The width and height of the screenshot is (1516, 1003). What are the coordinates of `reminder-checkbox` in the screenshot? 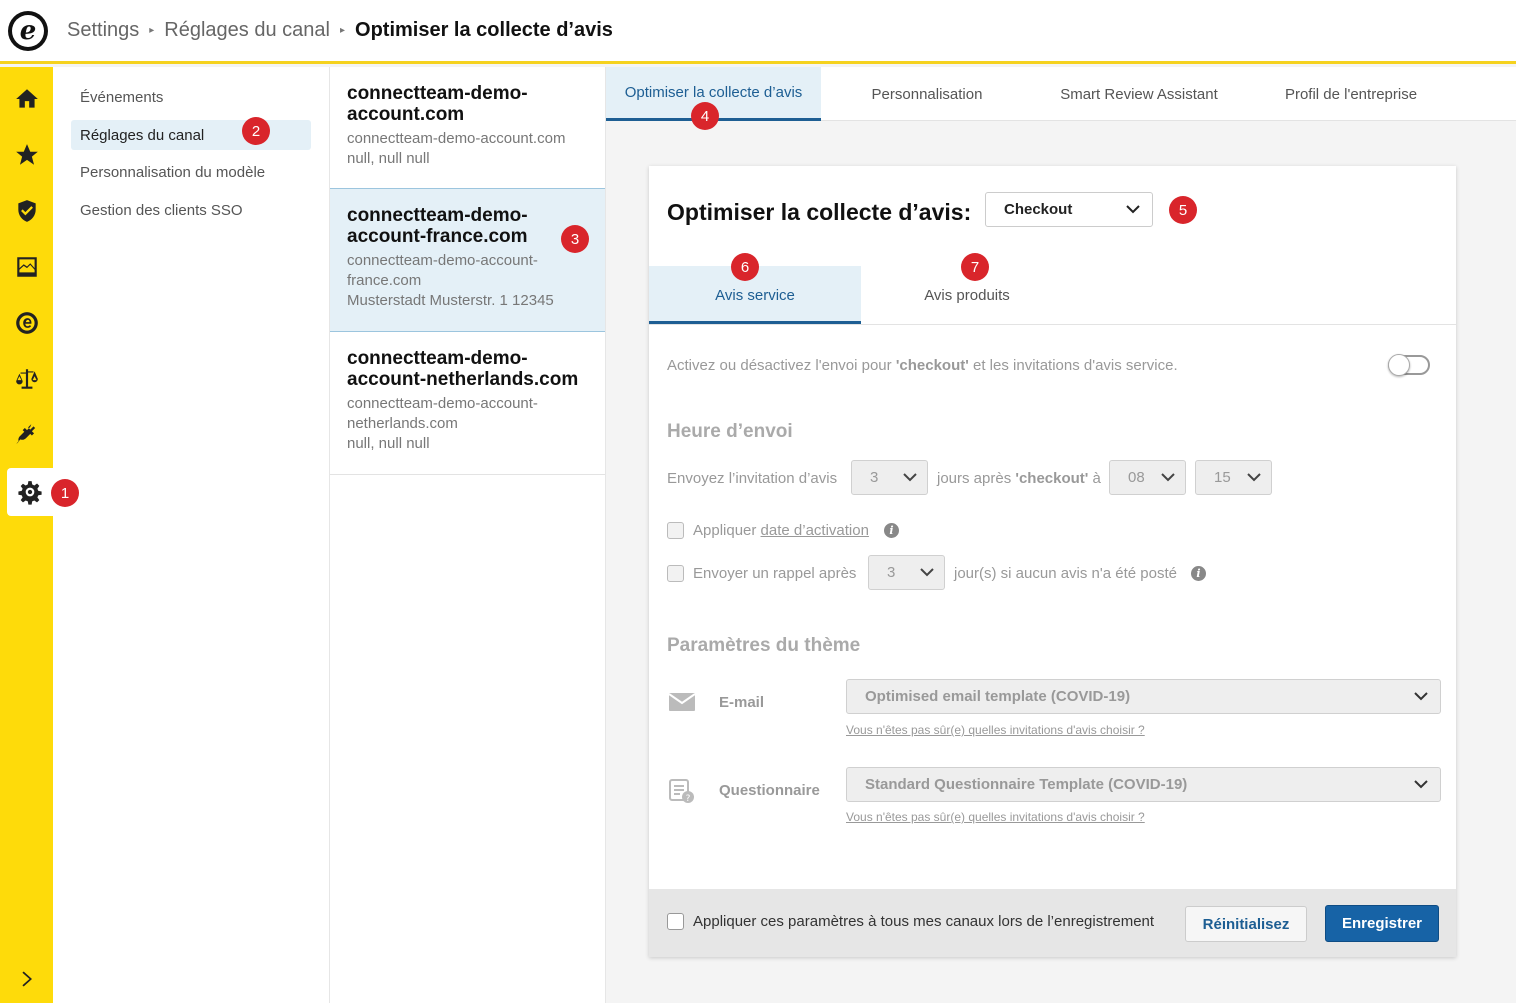 It's located at (675, 573).